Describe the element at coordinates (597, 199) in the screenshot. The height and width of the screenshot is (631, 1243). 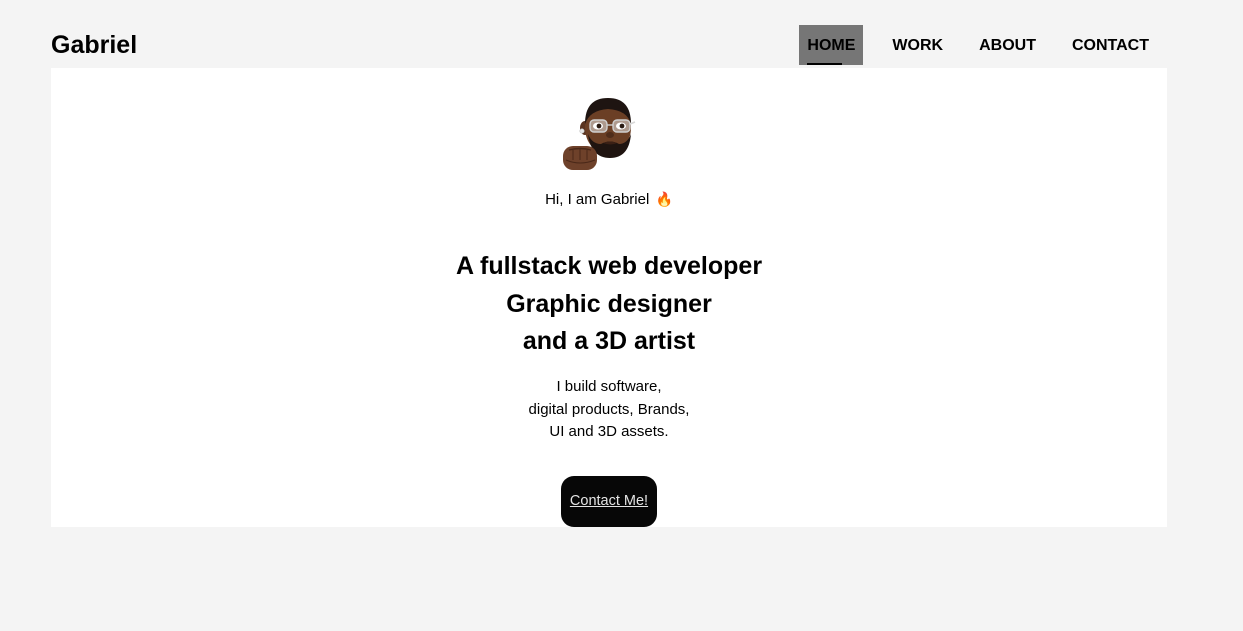
I see `greeting-label: Hi, I am Gabriel` at that location.